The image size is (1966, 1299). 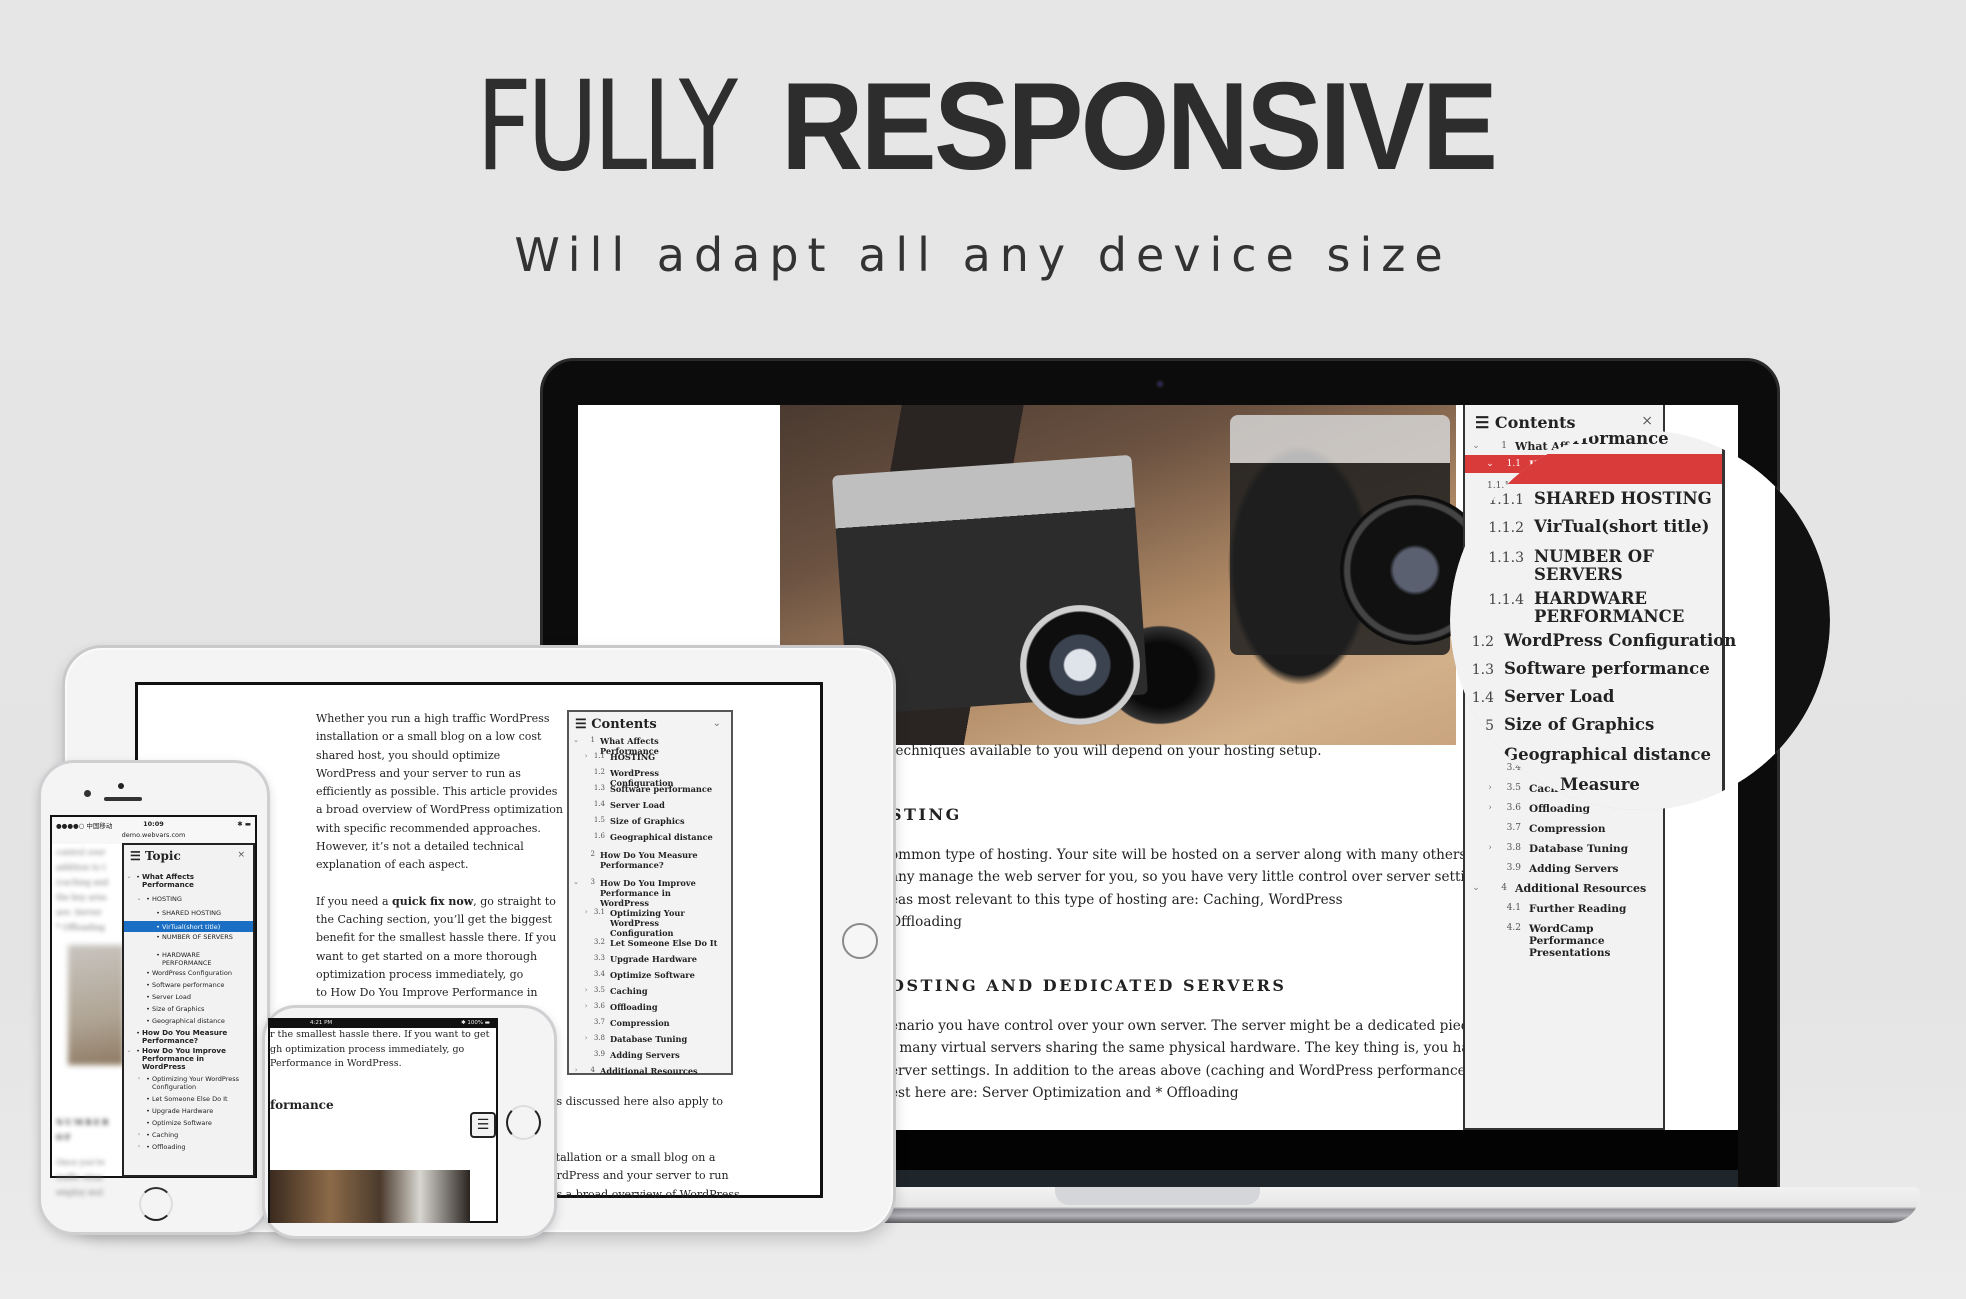 What do you see at coordinates (1608, 754) in the screenshot?
I see `toc-item-label: Geographical distance` at bounding box center [1608, 754].